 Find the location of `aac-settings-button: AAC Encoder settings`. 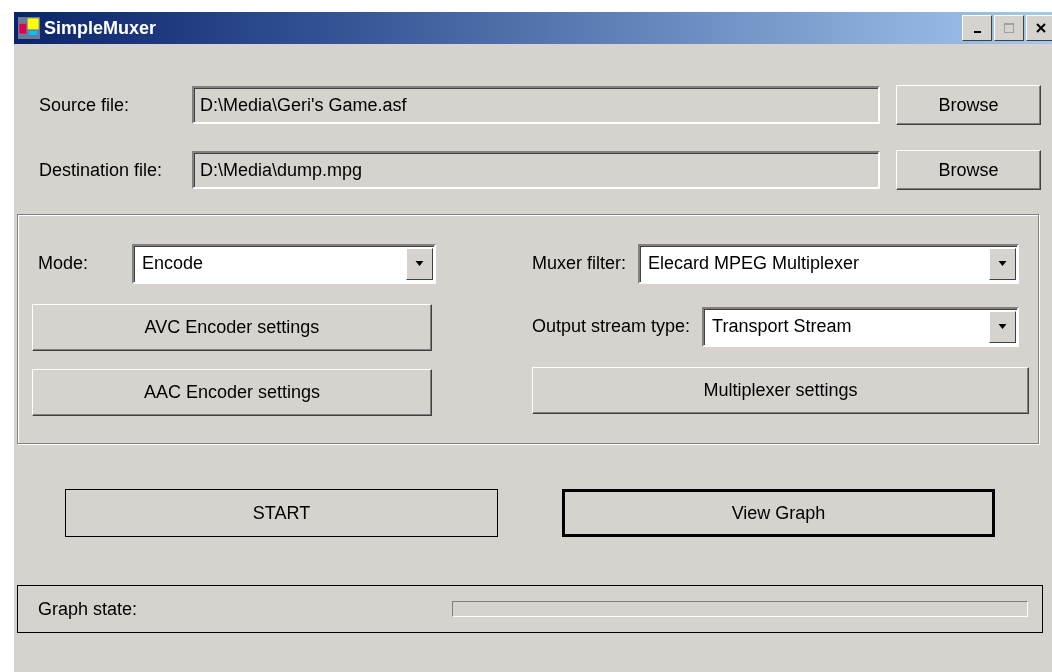

aac-settings-button: AAC Encoder settings is located at coordinates (232, 392).